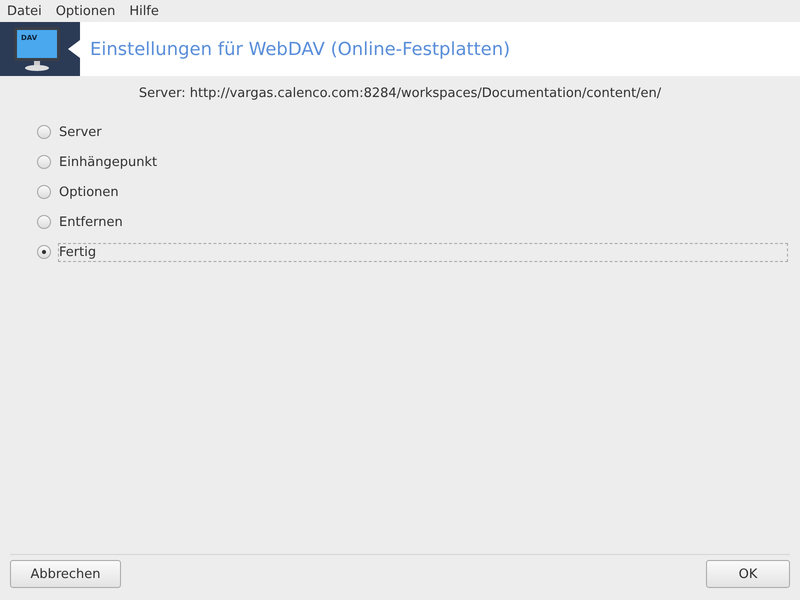 The height and width of the screenshot is (600, 800). What do you see at coordinates (748, 574) in the screenshot?
I see `ok-button: OK` at bounding box center [748, 574].